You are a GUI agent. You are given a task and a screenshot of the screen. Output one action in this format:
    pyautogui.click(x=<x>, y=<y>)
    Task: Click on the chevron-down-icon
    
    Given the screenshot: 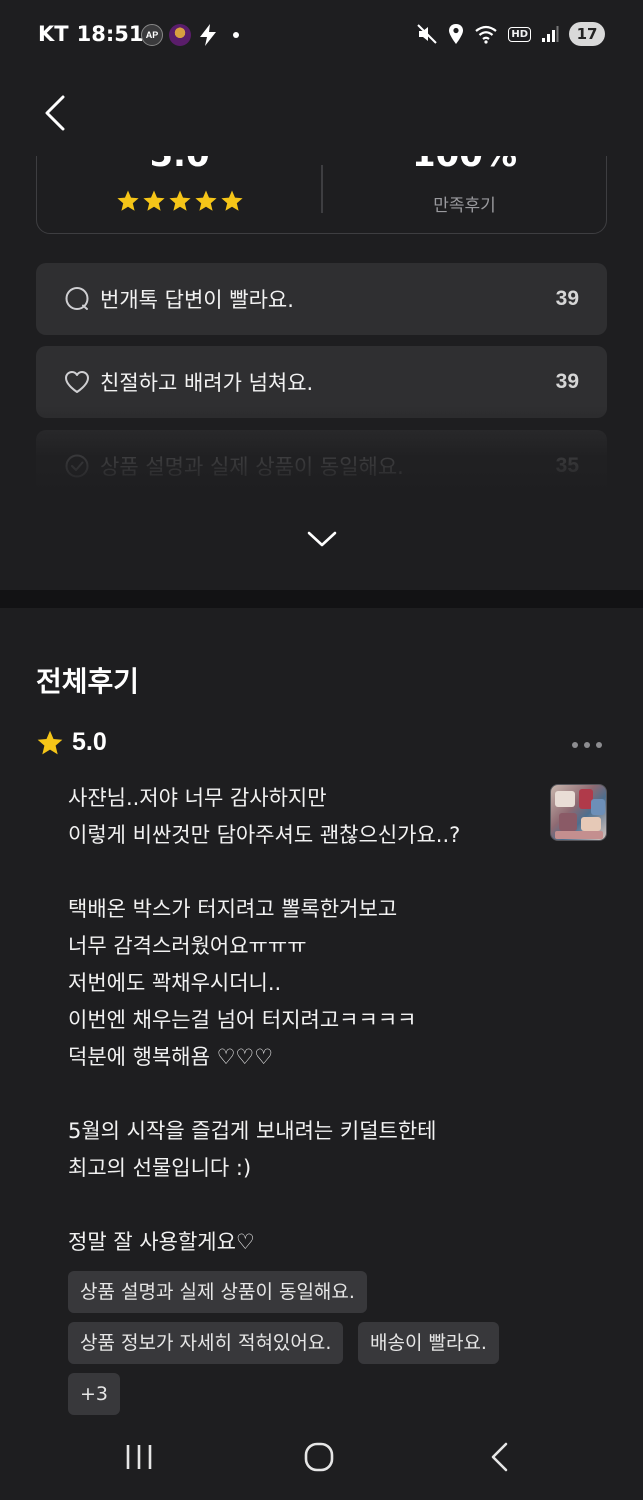 What is the action you would take?
    pyautogui.click(x=322, y=539)
    